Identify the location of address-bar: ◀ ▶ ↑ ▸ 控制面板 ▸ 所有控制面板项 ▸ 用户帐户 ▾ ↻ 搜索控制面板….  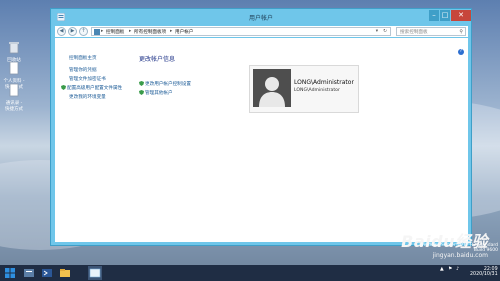
(261, 31).